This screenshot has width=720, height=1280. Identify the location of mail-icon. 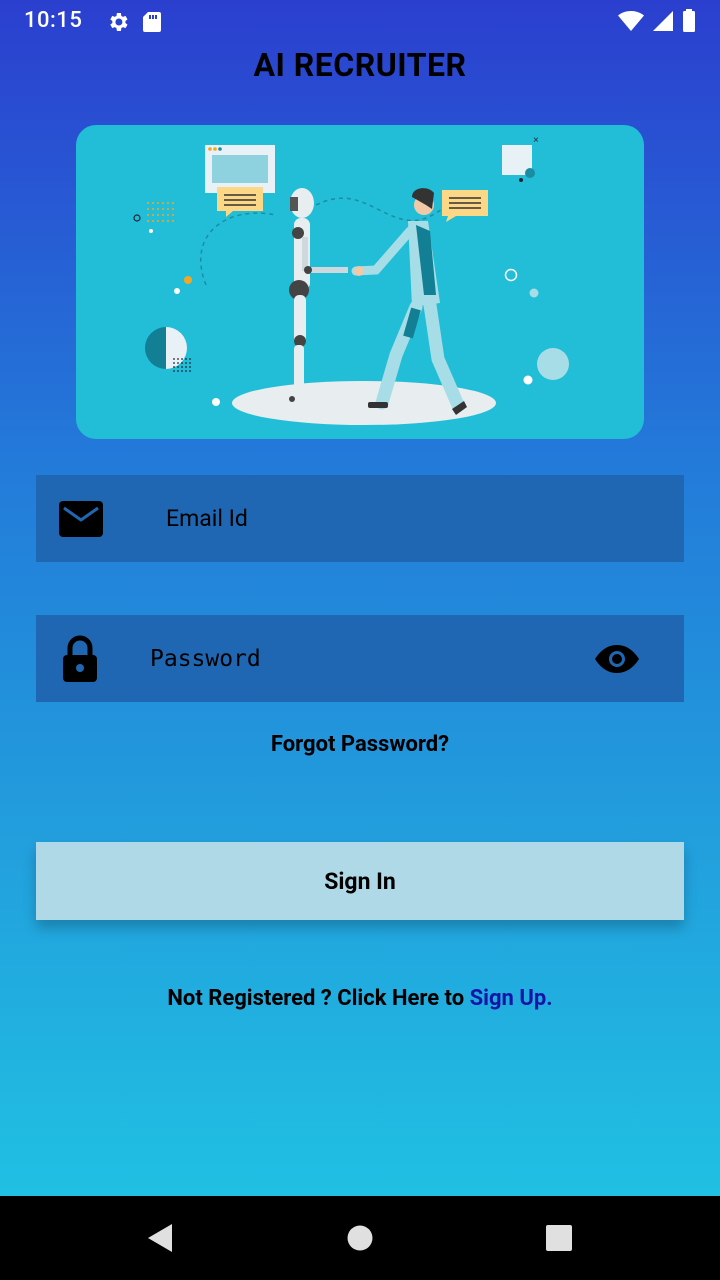
(81, 518).